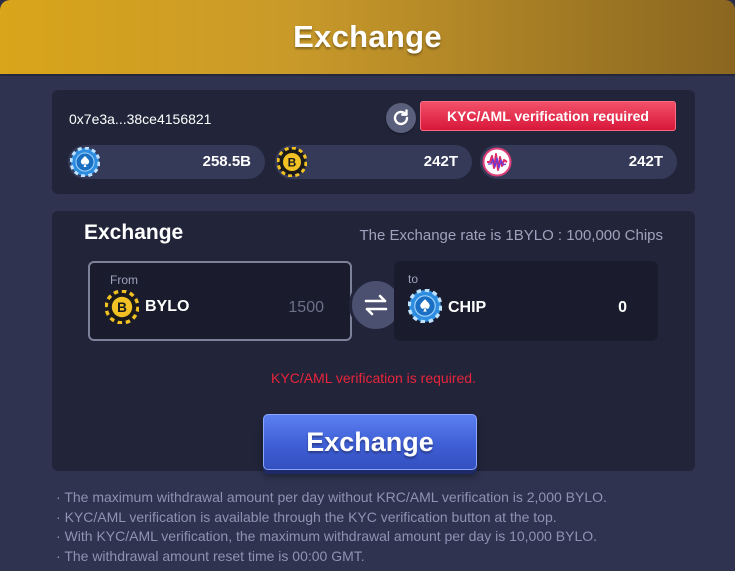  What do you see at coordinates (526, 301) in the screenshot?
I see `to-field: to CHIP 0` at bounding box center [526, 301].